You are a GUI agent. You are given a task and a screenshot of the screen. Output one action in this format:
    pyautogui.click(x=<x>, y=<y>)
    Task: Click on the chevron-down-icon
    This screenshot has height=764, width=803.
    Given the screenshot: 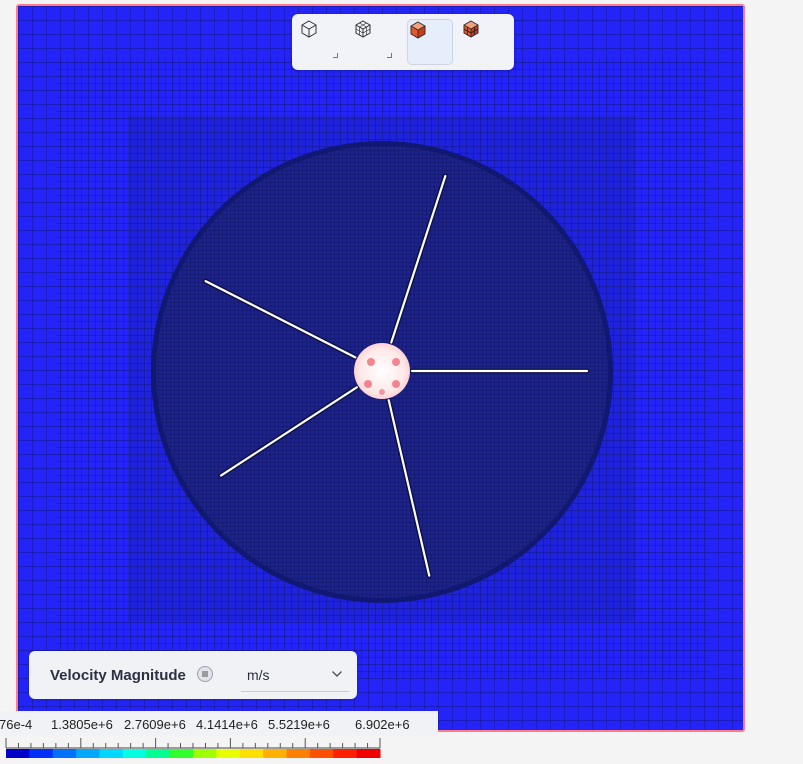 What is the action you would take?
    pyautogui.click(x=337, y=674)
    